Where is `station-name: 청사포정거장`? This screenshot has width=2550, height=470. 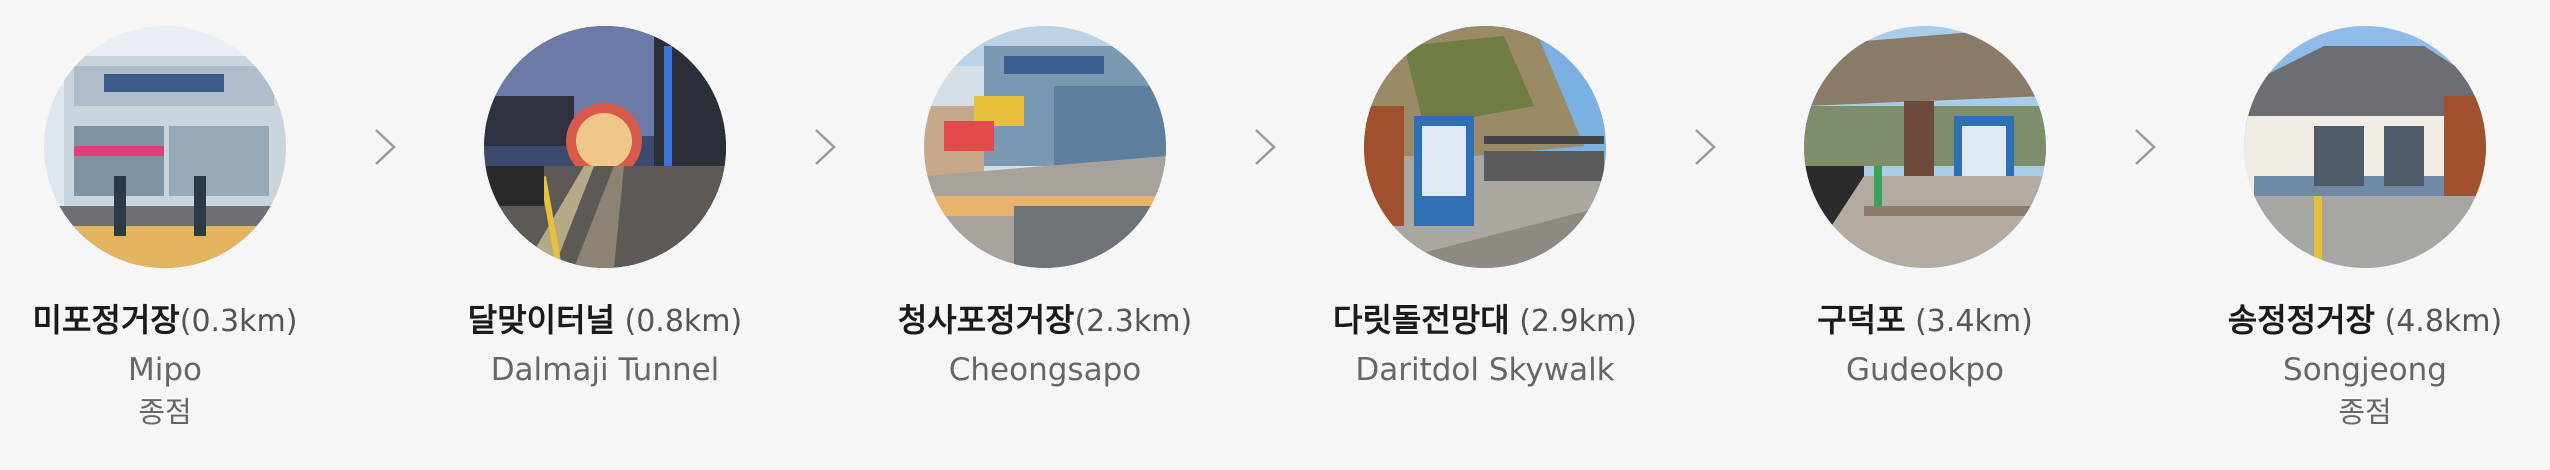 station-name: 청사포정거장 is located at coordinates (986, 320).